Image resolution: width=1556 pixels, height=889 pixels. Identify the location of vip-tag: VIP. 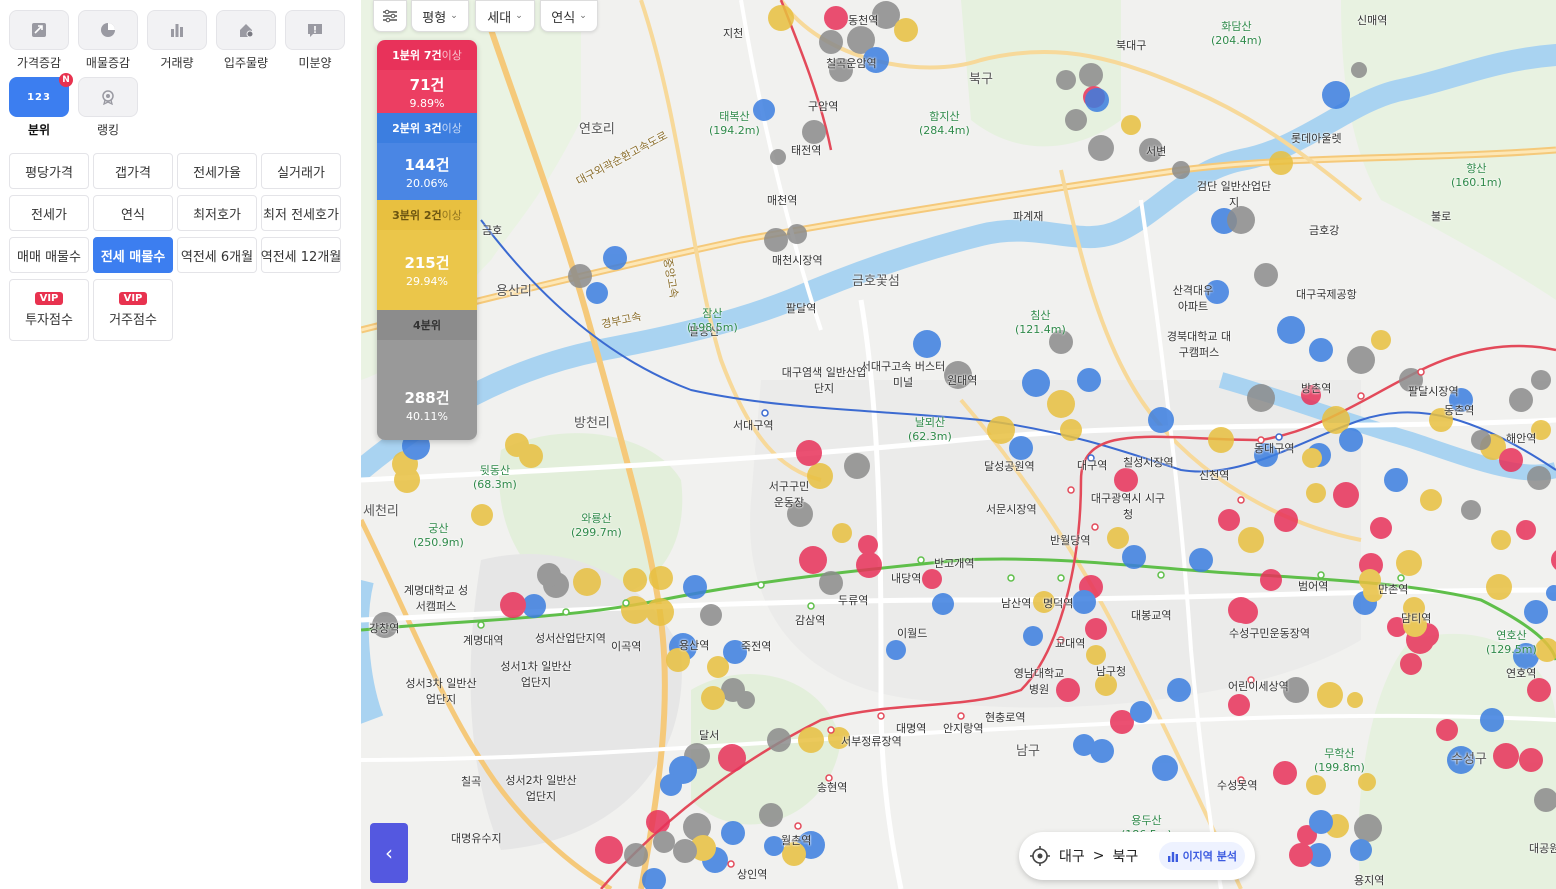
(49, 298).